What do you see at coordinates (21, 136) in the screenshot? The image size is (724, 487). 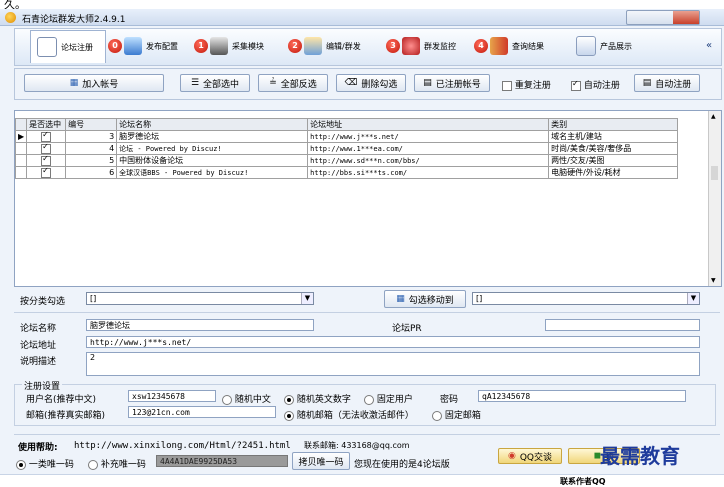 I see `current-row-icon: ▶` at bounding box center [21, 136].